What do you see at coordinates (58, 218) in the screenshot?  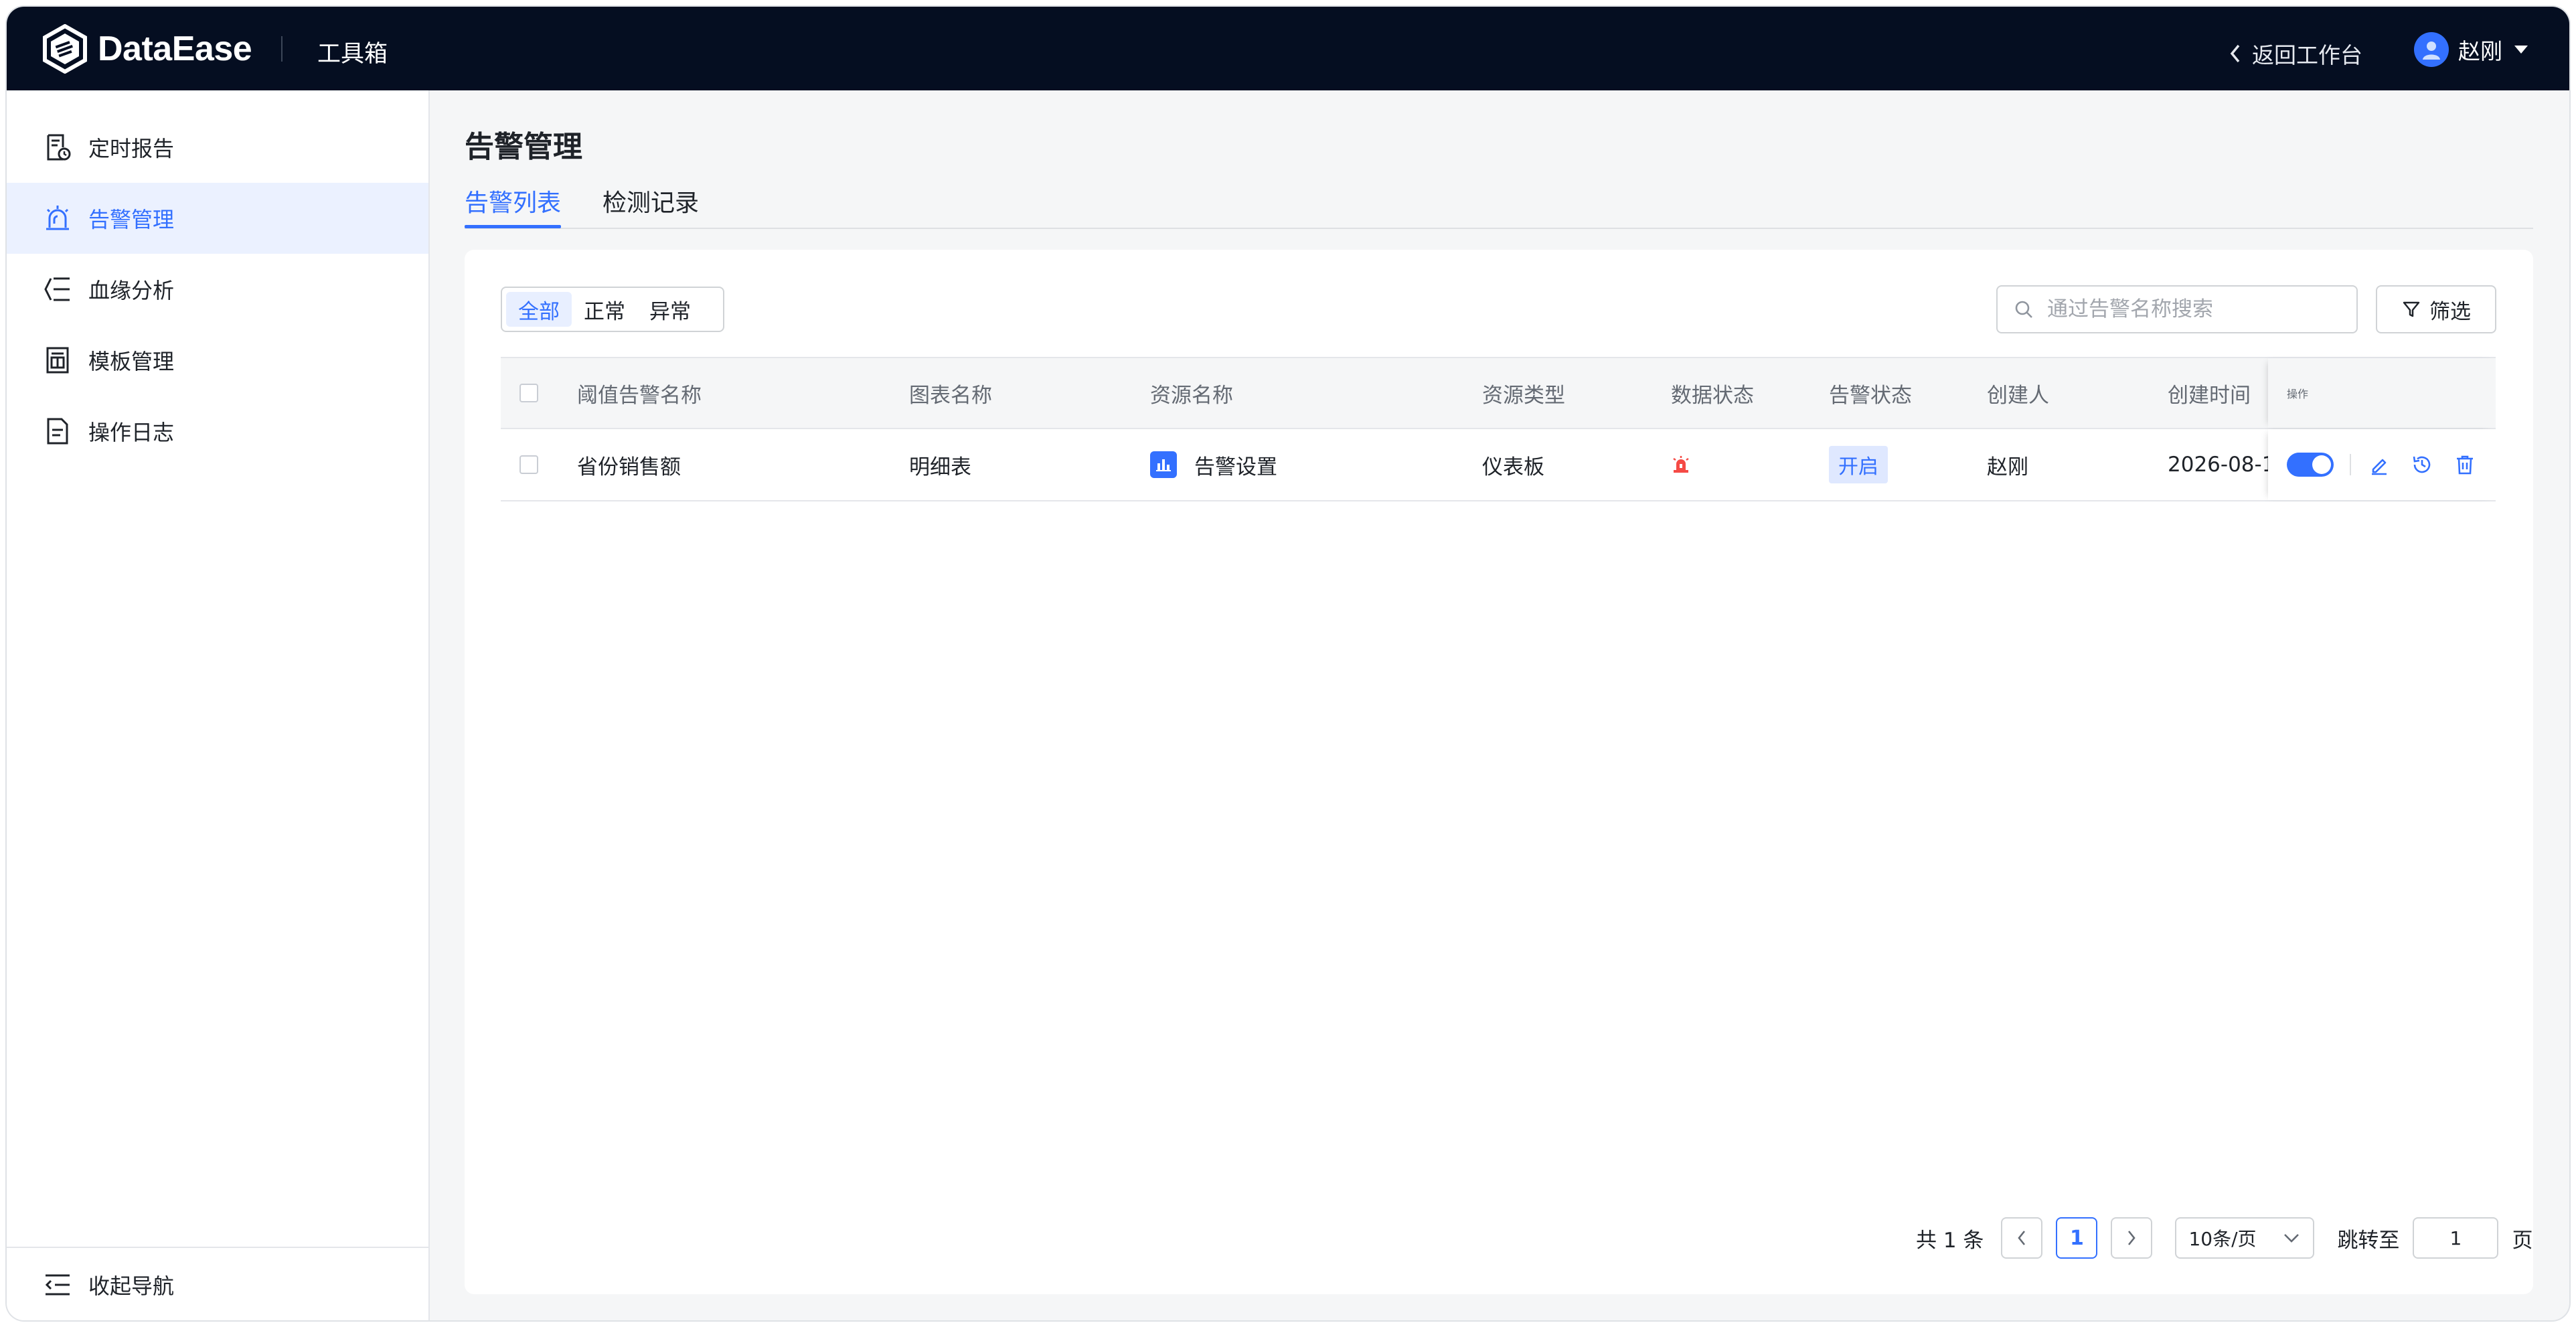 I see `alarm-icon` at bounding box center [58, 218].